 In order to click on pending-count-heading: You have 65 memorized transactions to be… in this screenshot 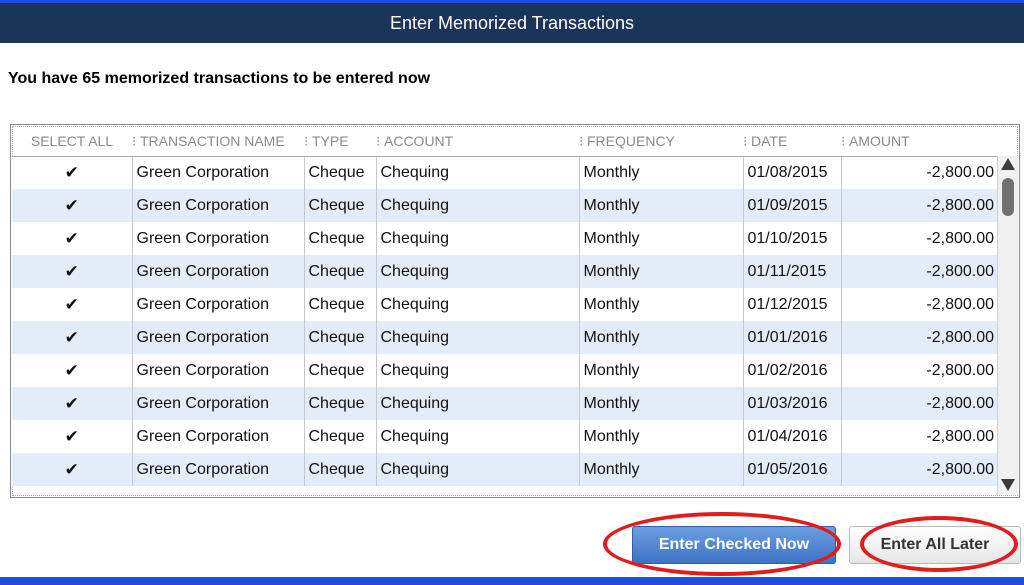, I will do `click(219, 78)`.